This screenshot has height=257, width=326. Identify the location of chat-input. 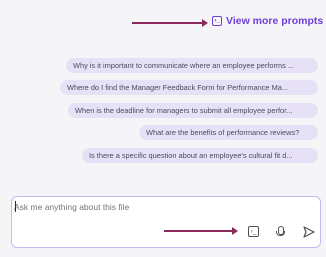
(139, 207).